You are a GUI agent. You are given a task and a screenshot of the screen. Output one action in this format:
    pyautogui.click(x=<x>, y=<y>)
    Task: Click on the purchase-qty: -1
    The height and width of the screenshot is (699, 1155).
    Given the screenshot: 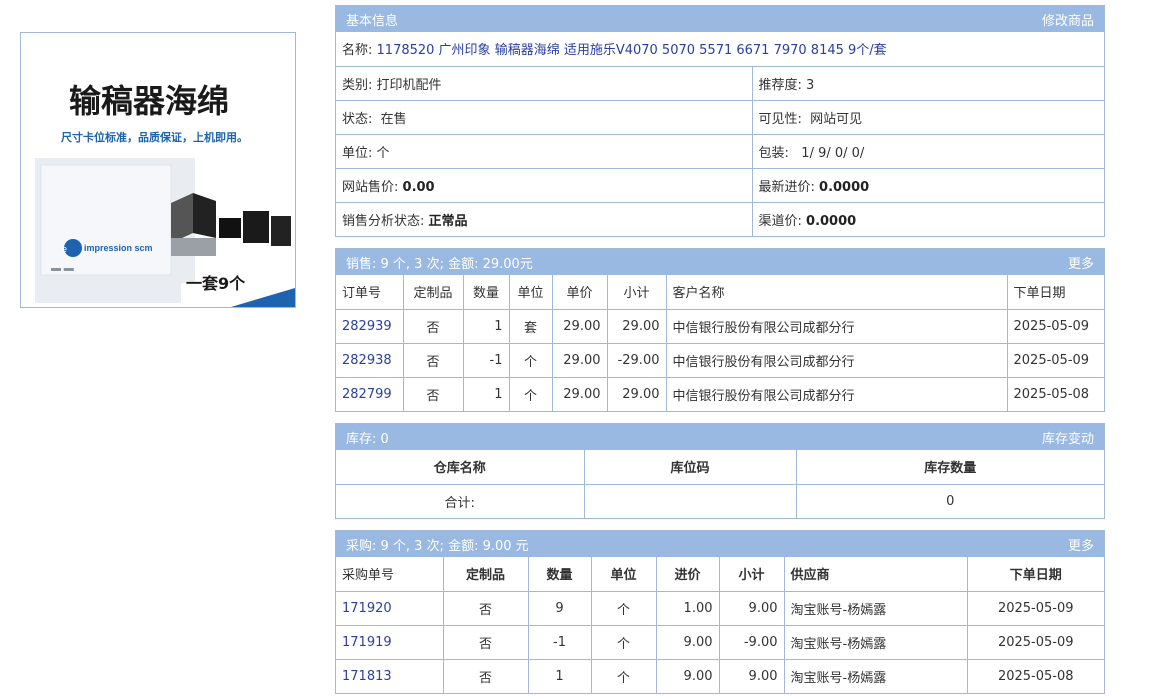 What is the action you would take?
    pyautogui.click(x=559, y=642)
    